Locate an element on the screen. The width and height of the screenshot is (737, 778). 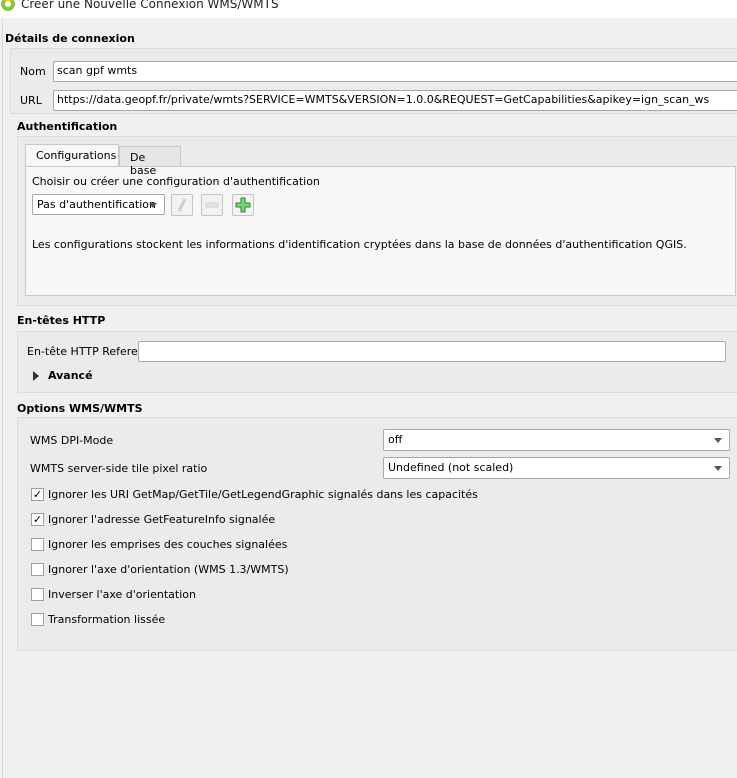
pencil-icon is located at coordinates (182, 205).